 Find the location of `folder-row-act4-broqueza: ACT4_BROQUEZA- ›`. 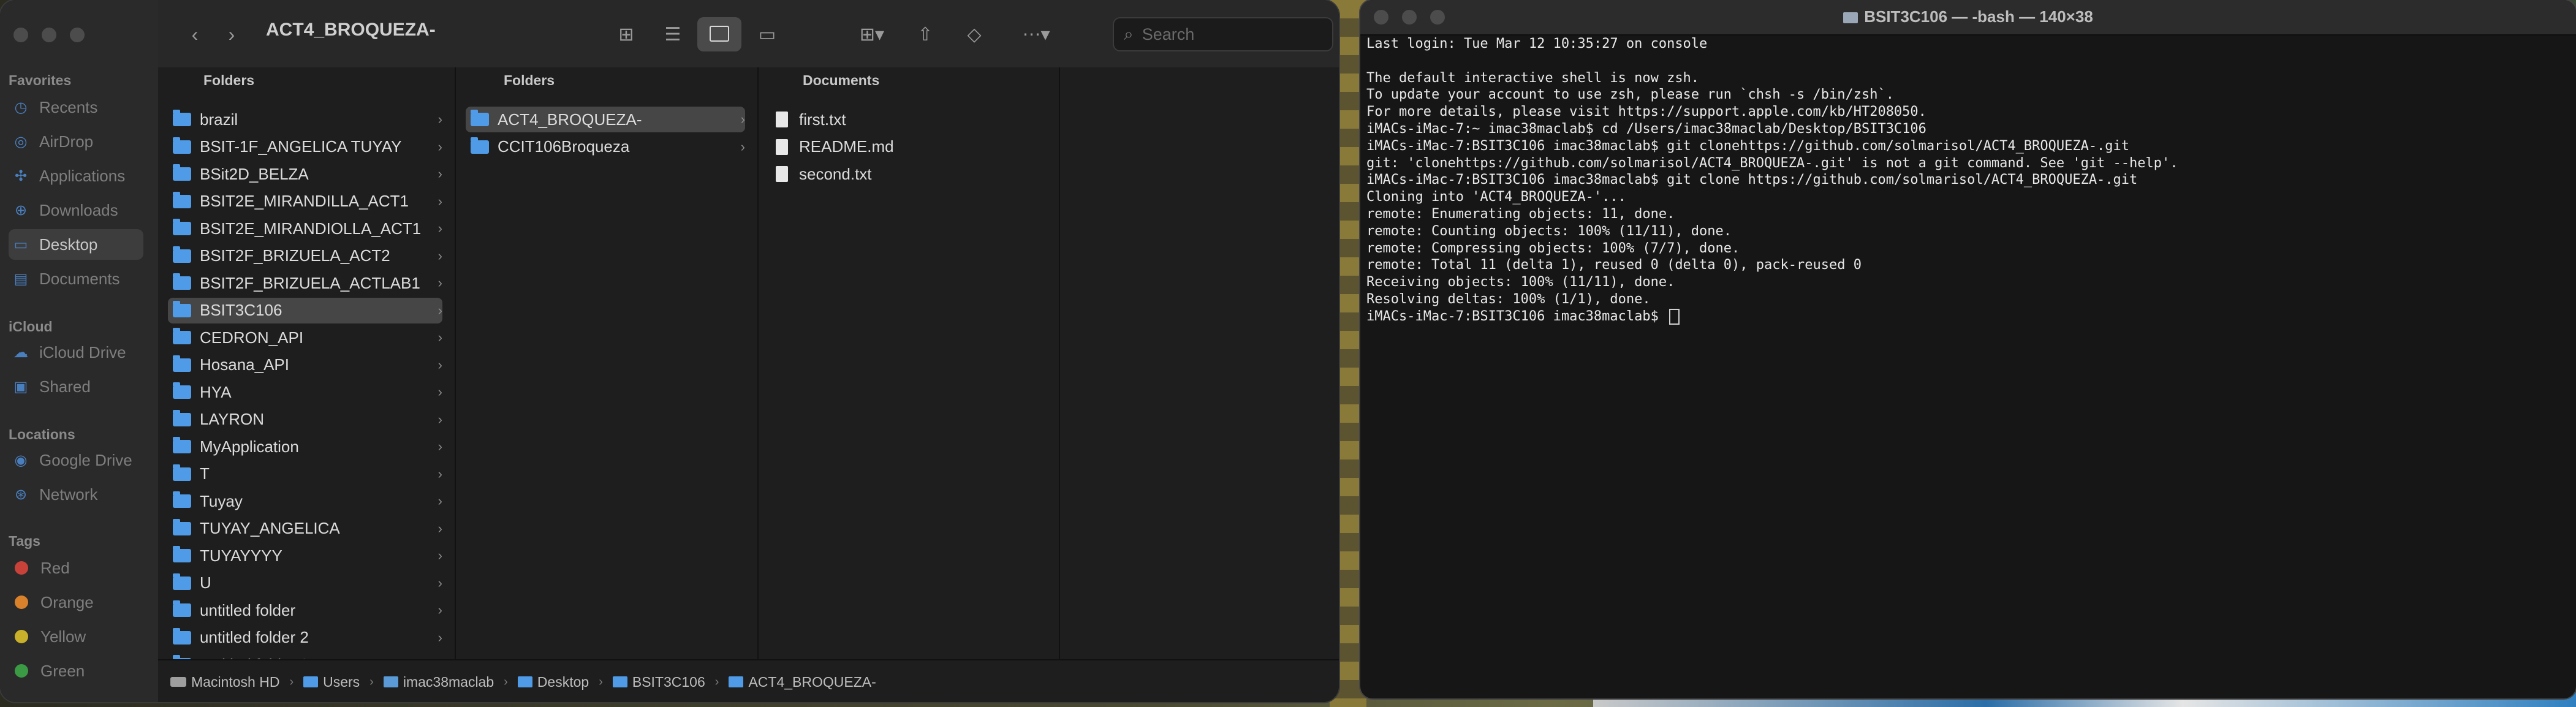

folder-row-act4-broqueza: ACT4_BROQUEZA- › is located at coordinates (605, 119).